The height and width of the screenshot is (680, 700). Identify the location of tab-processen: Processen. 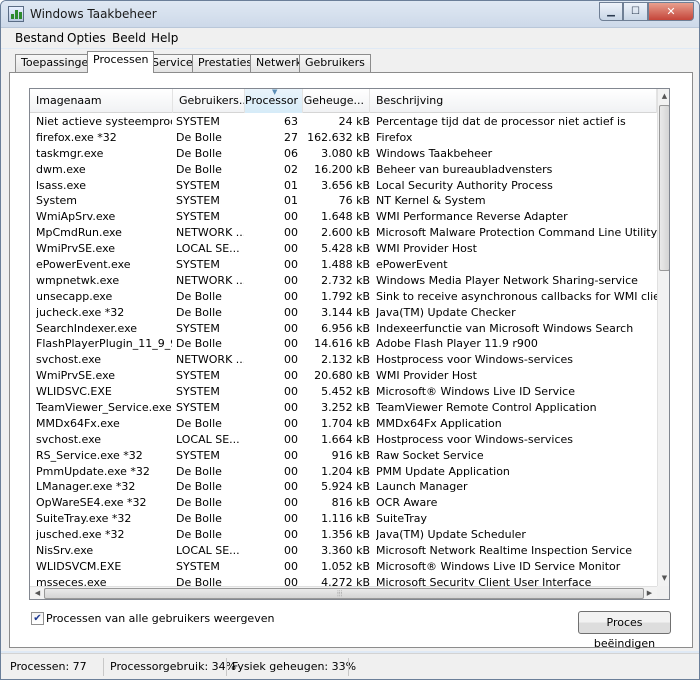
(121, 62).